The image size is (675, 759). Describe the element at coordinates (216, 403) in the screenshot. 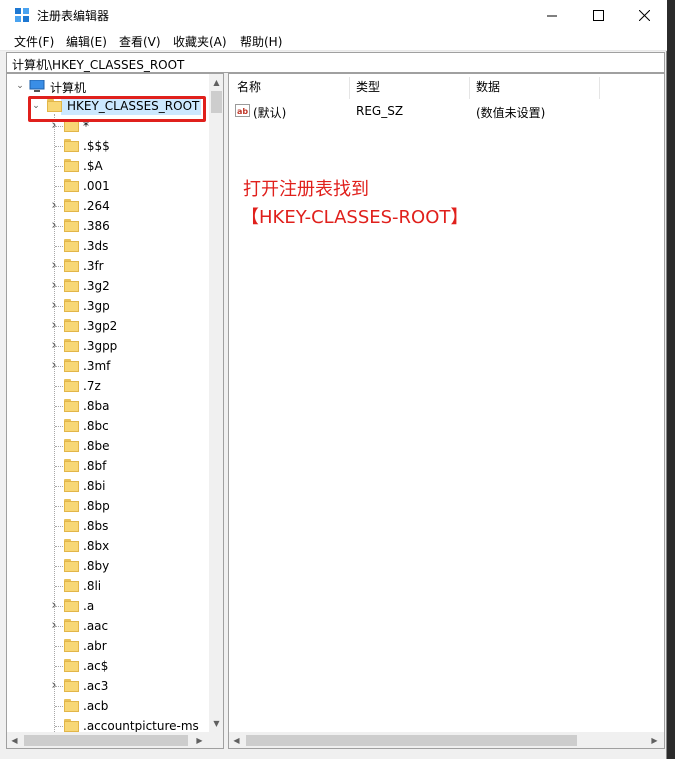

I see `tree-vertical-scrollbar: ▲ ▼` at that location.